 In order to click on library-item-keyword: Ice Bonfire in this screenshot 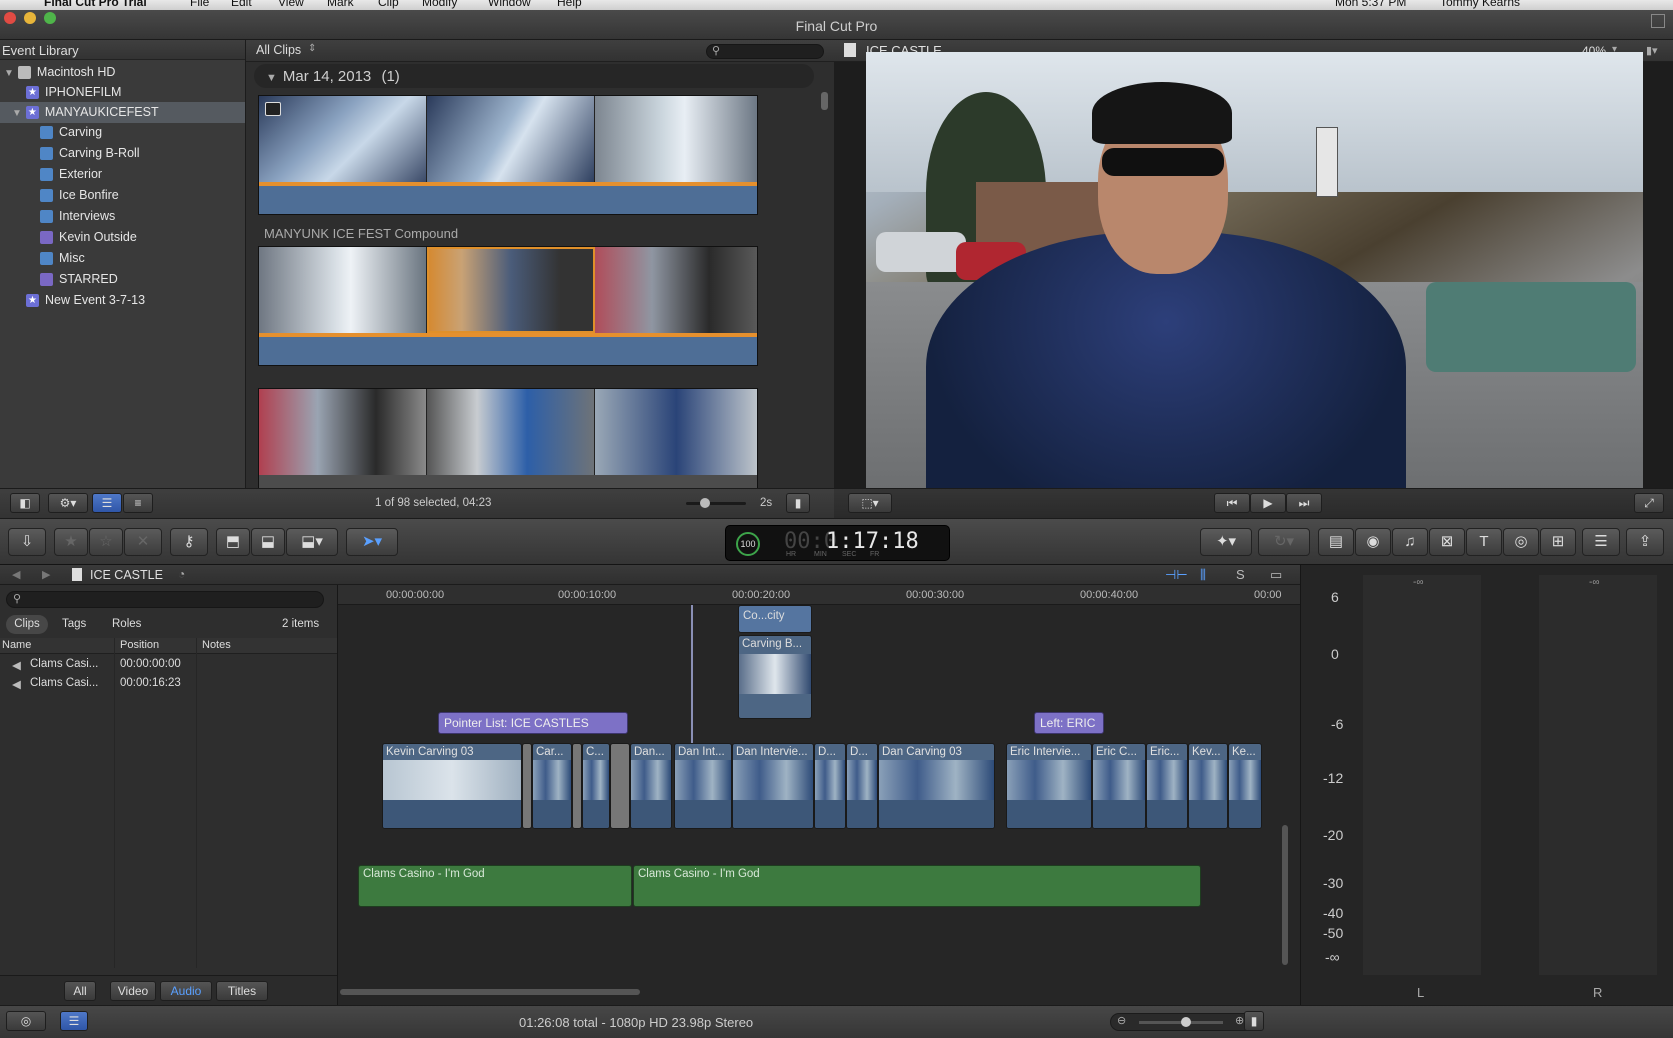, I will do `click(122, 195)`.